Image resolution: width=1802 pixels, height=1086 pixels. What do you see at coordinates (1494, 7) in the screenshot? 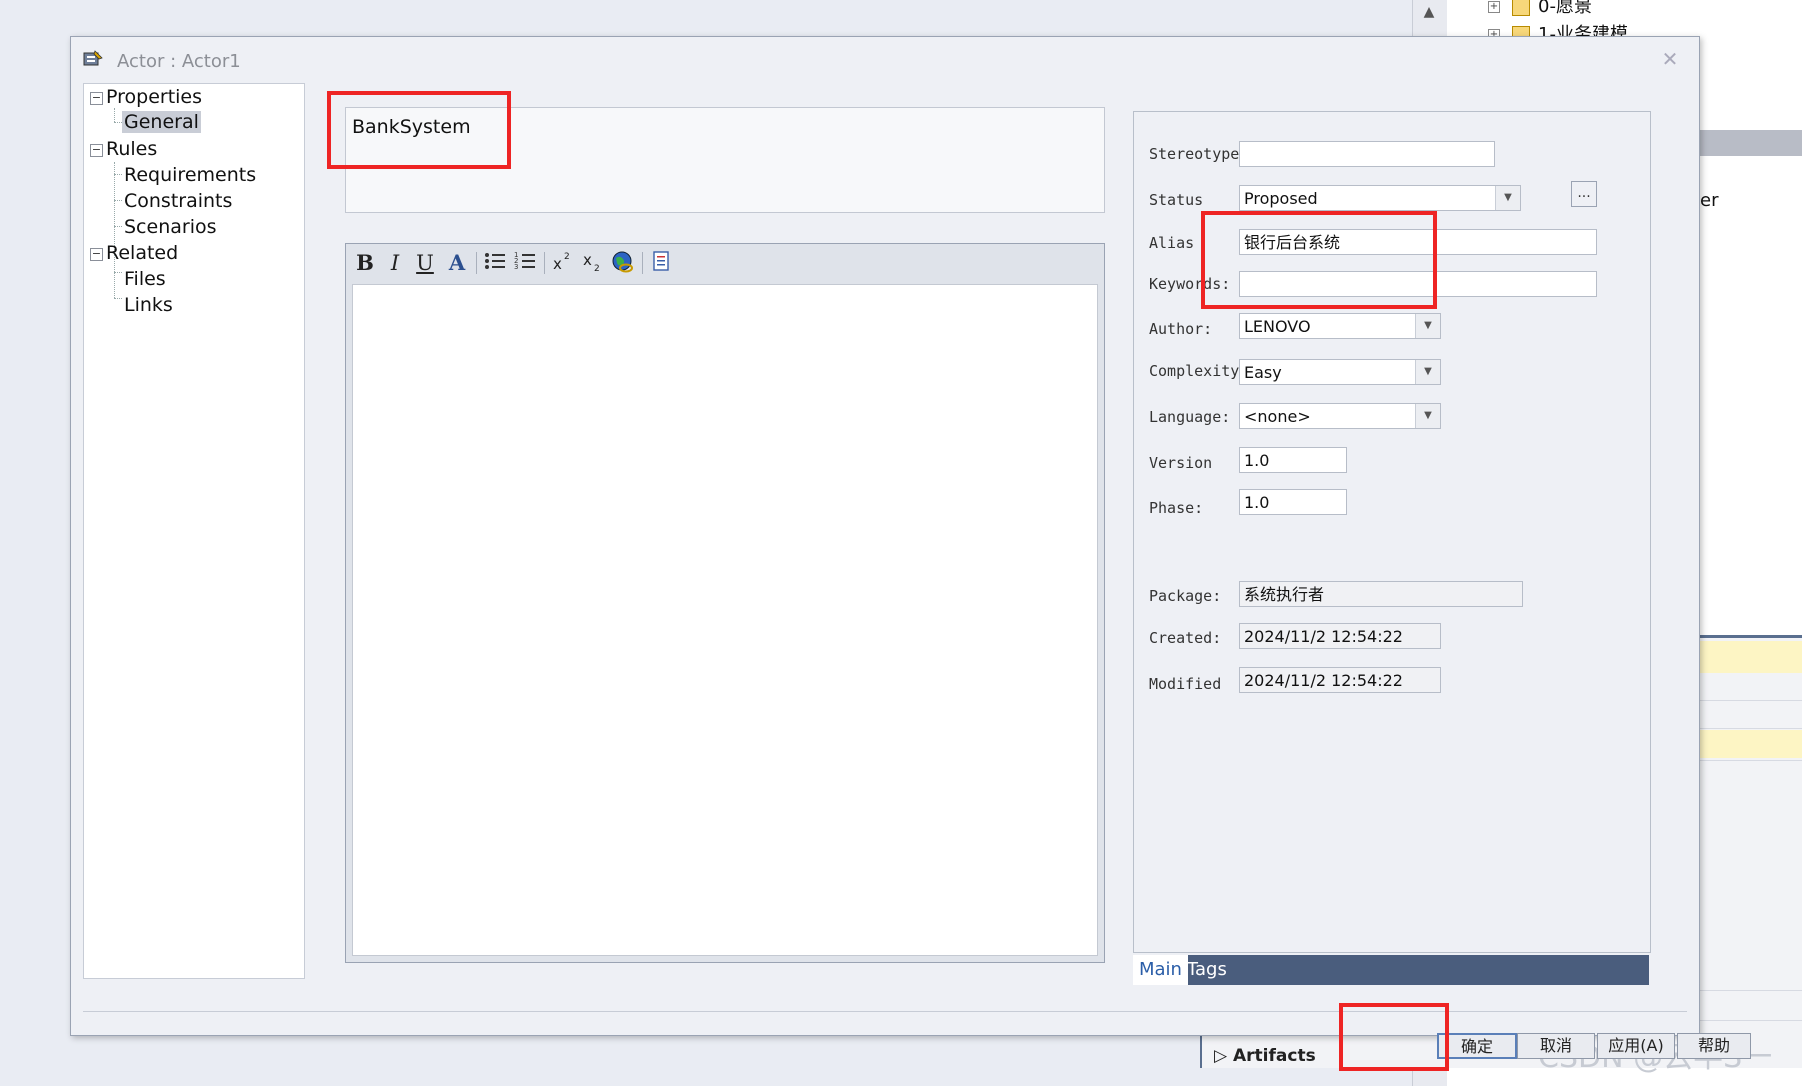
I see `expand-icon: +` at bounding box center [1494, 7].